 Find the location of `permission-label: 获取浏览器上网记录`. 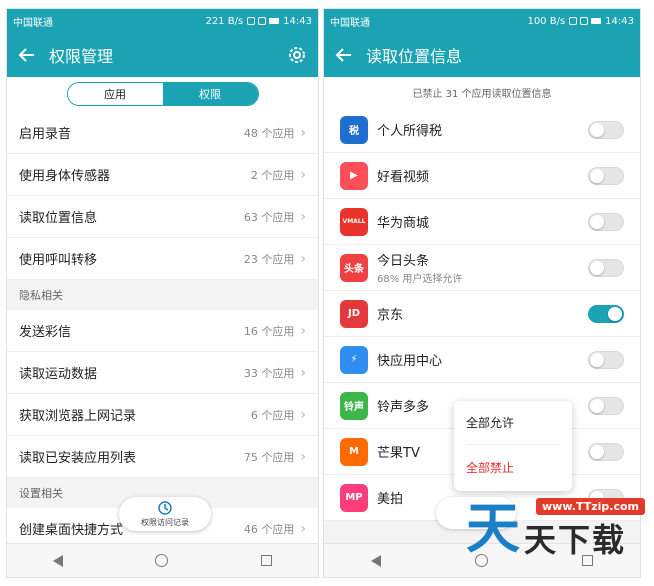

permission-label: 获取浏览器上网记录 is located at coordinates (78, 416).